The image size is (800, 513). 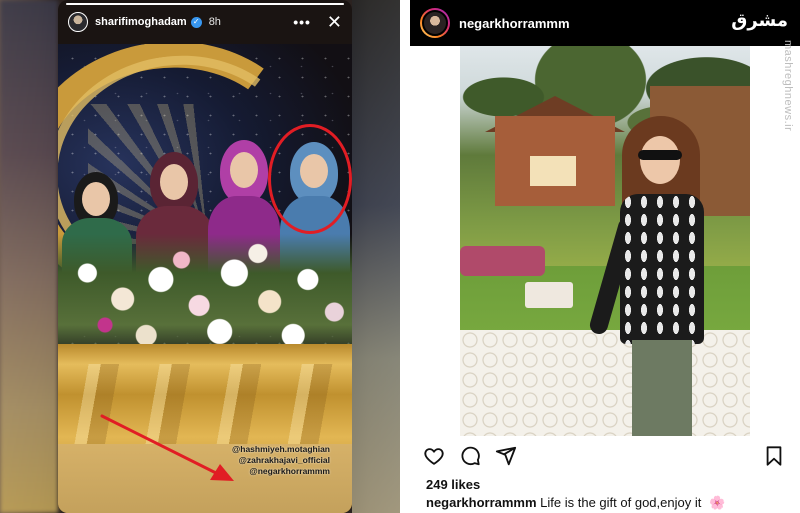 What do you see at coordinates (660, 155) in the screenshot?
I see `sunglasses` at bounding box center [660, 155].